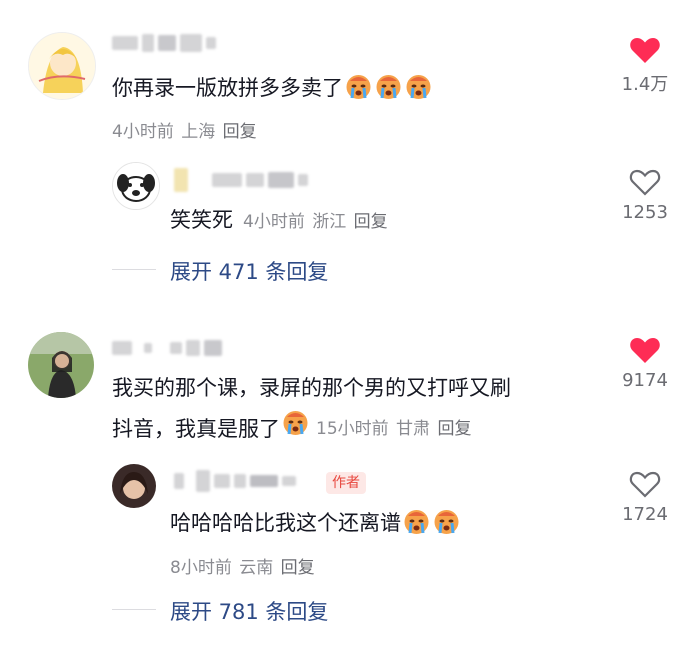 The height and width of the screenshot is (645, 690). What do you see at coordinates (249, 271) in the screenshot?
I see `expand-replies-button: 展开 471 条回复` at bounding box center [249, 271].